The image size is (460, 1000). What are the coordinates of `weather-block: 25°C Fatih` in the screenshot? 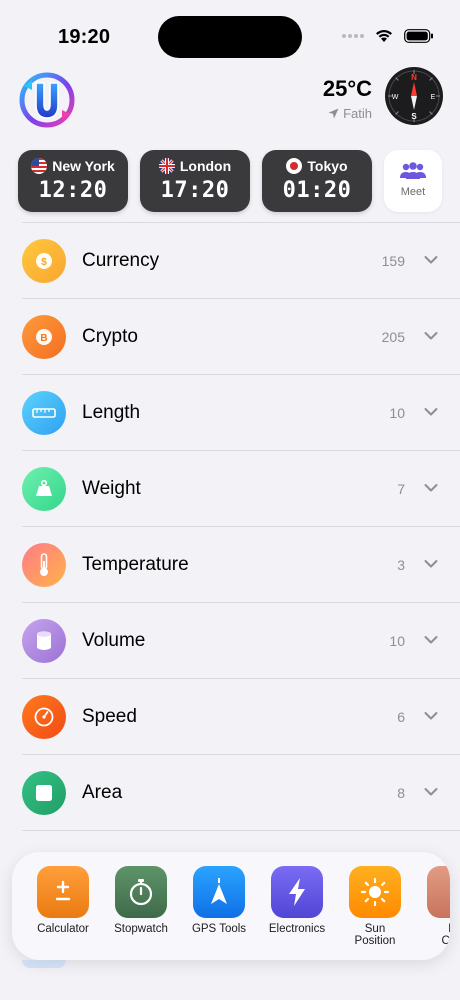 It's located at (347, 98).